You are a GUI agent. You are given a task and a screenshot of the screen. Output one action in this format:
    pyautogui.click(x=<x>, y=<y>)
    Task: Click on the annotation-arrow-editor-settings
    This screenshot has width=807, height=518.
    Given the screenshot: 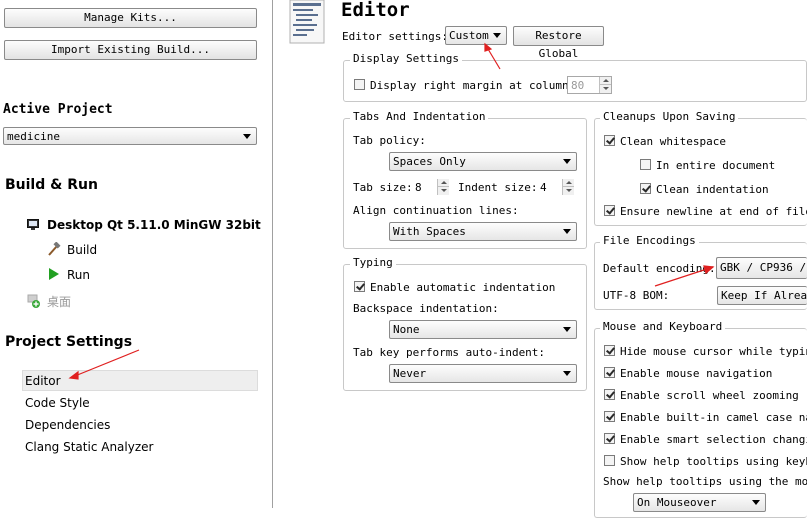 What is the action you would take?
    pyautogui.click(x=492, y=56)
    